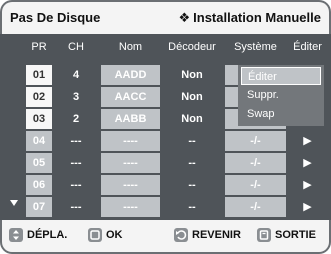 The image size is (331, 254). I want to click on row-pr: 06, so click(39, 185).